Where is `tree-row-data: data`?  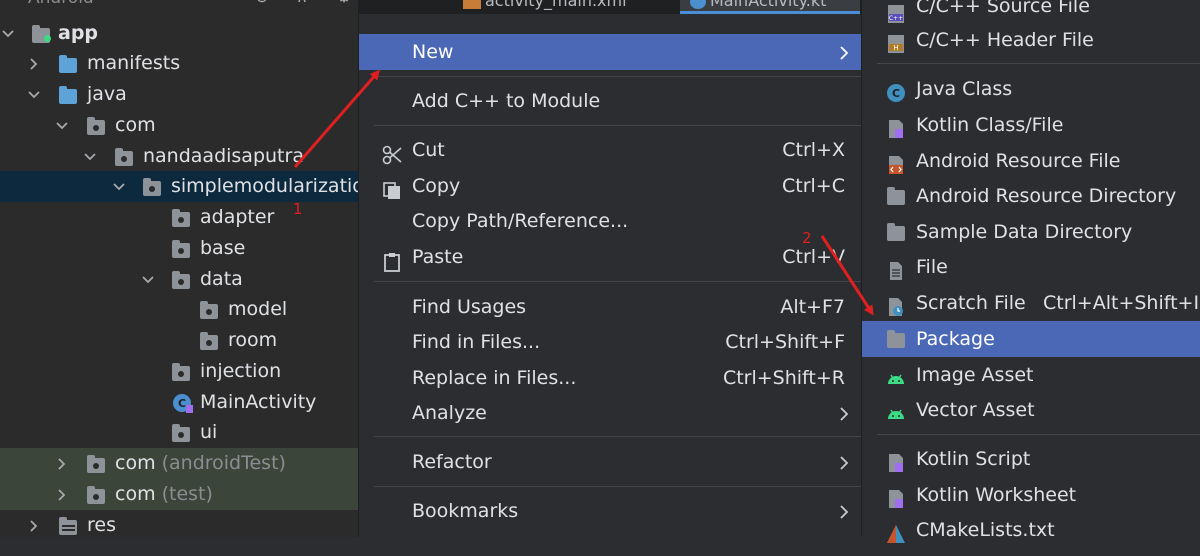
tree-row-data: data is located at coordinates (179, 279).